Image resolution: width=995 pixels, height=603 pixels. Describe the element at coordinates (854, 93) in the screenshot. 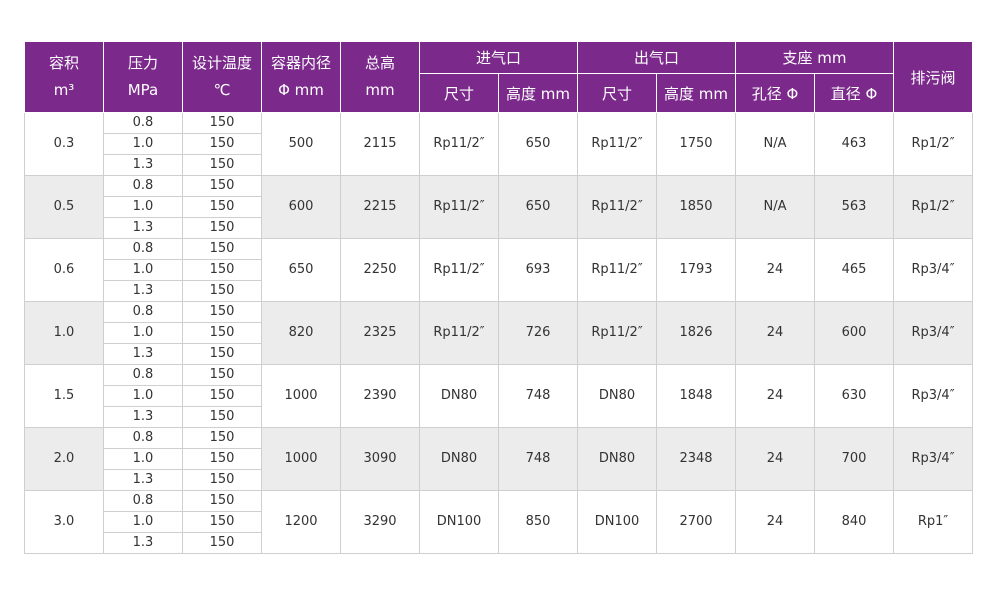

I see `header-support-diameter: 直径 Φ` at that location.